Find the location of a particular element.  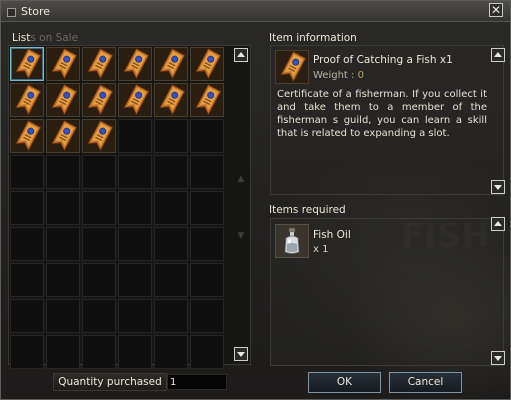

arrow-down-icon is located at coordinates (498, 358).